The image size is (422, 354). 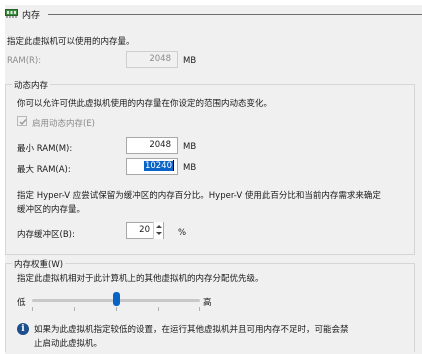 I want to click on intro-text: 指定此虚拟机可以使用的内存量。, so click(x=71, y=42).